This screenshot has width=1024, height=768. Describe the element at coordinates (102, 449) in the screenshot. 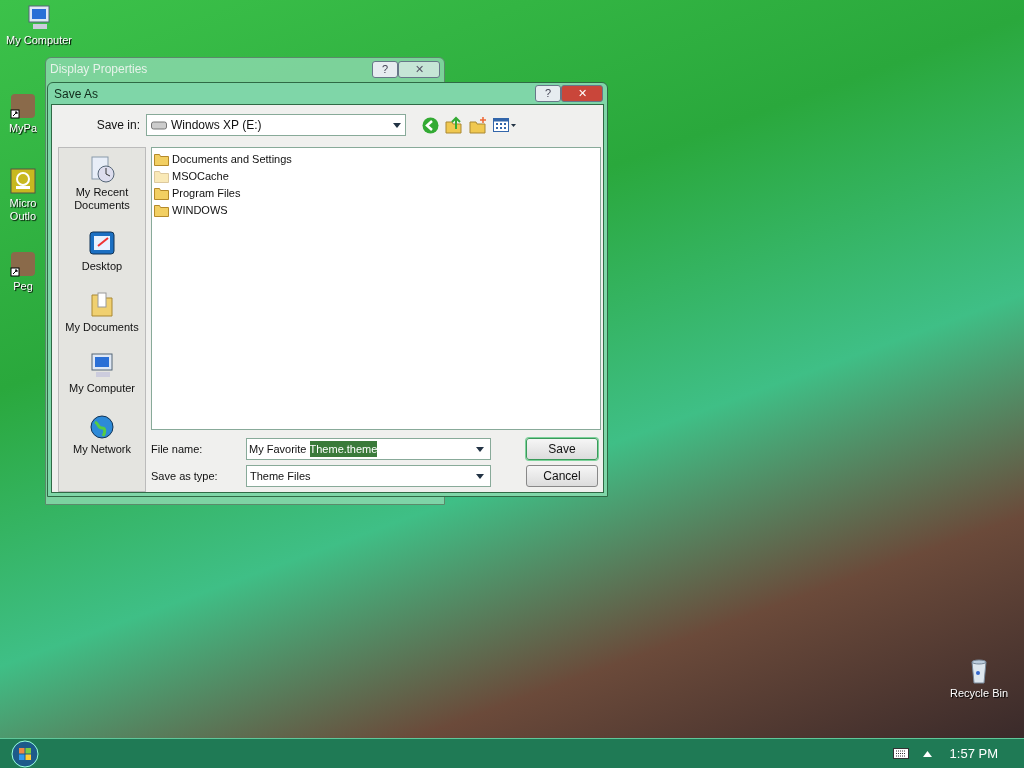

I see `places-bar-item: My Network` at that location.